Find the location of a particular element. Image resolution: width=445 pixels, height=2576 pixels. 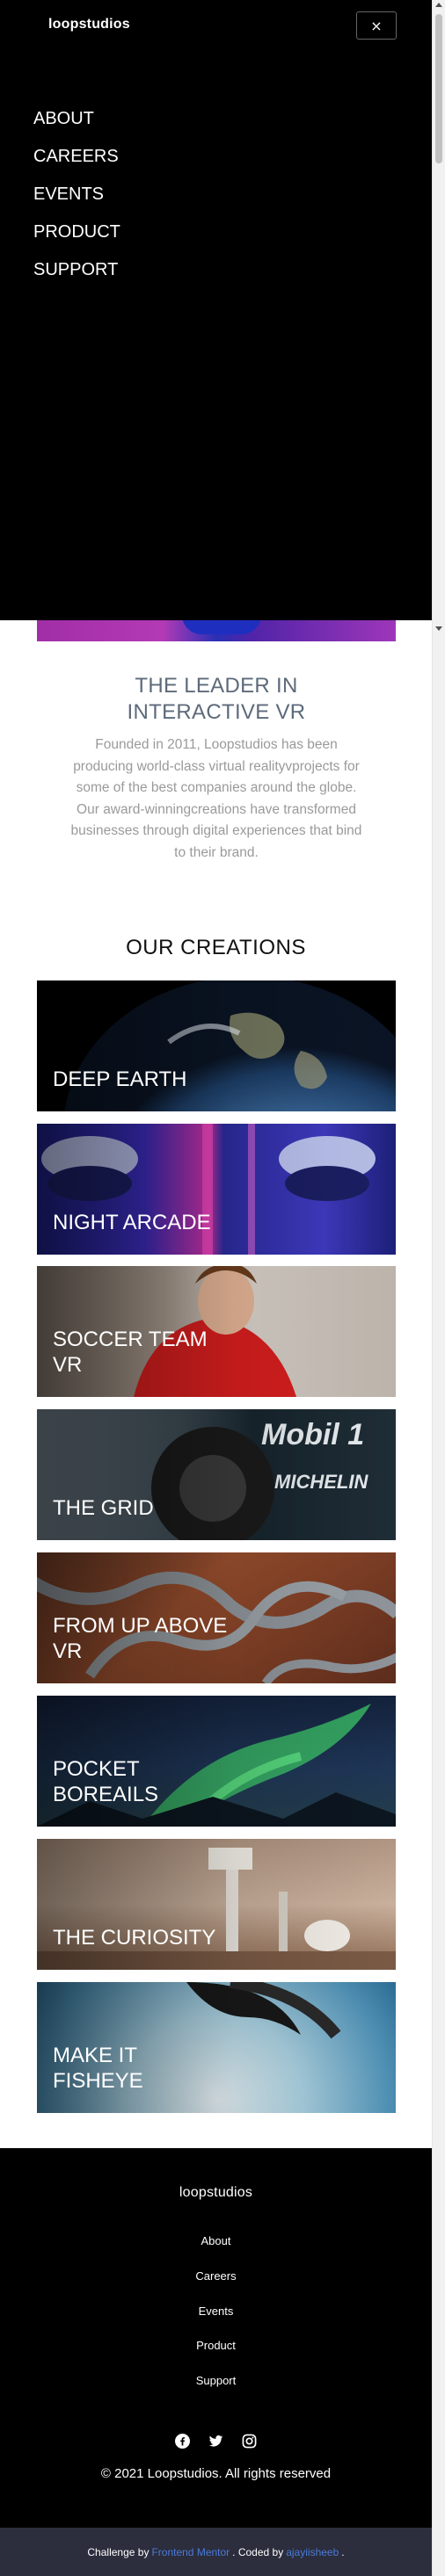

creation-card-soccer-team-vr: SOCCER TEAM VR is located at coordinates (216, 1331).